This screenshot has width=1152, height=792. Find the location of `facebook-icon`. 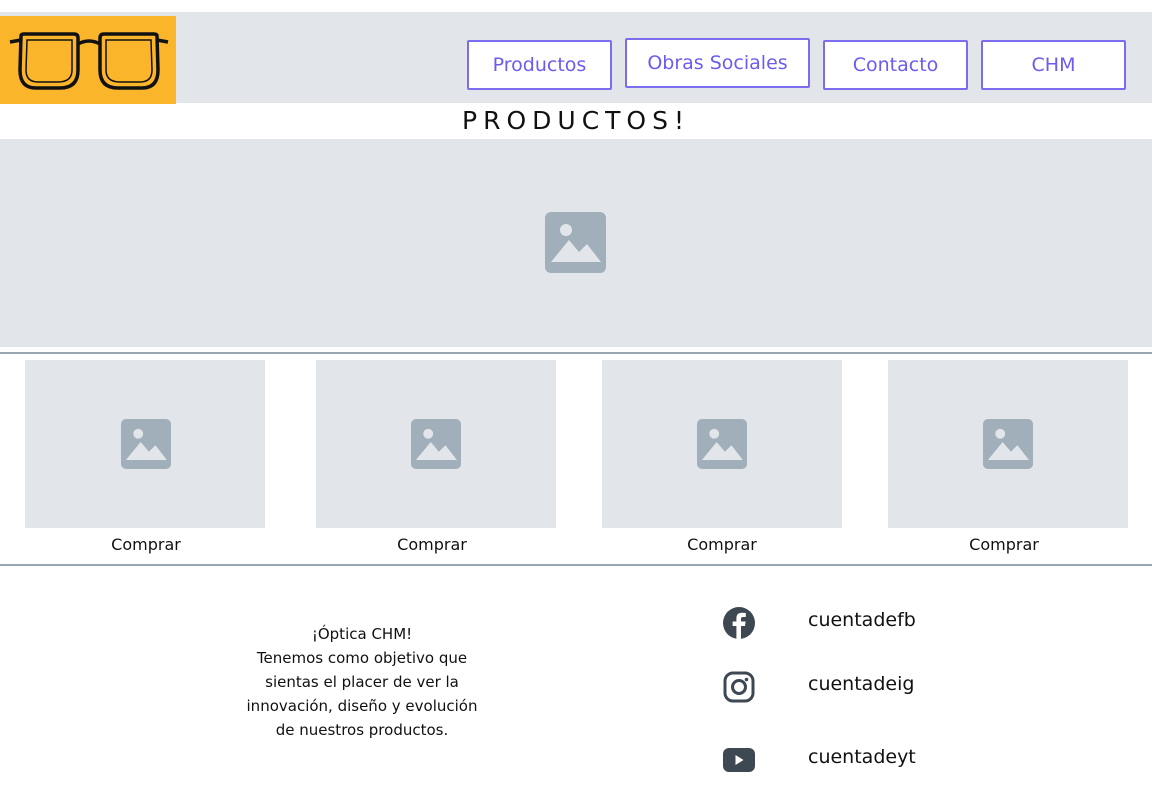

facebook-icon is located at coordinates (739, 623).